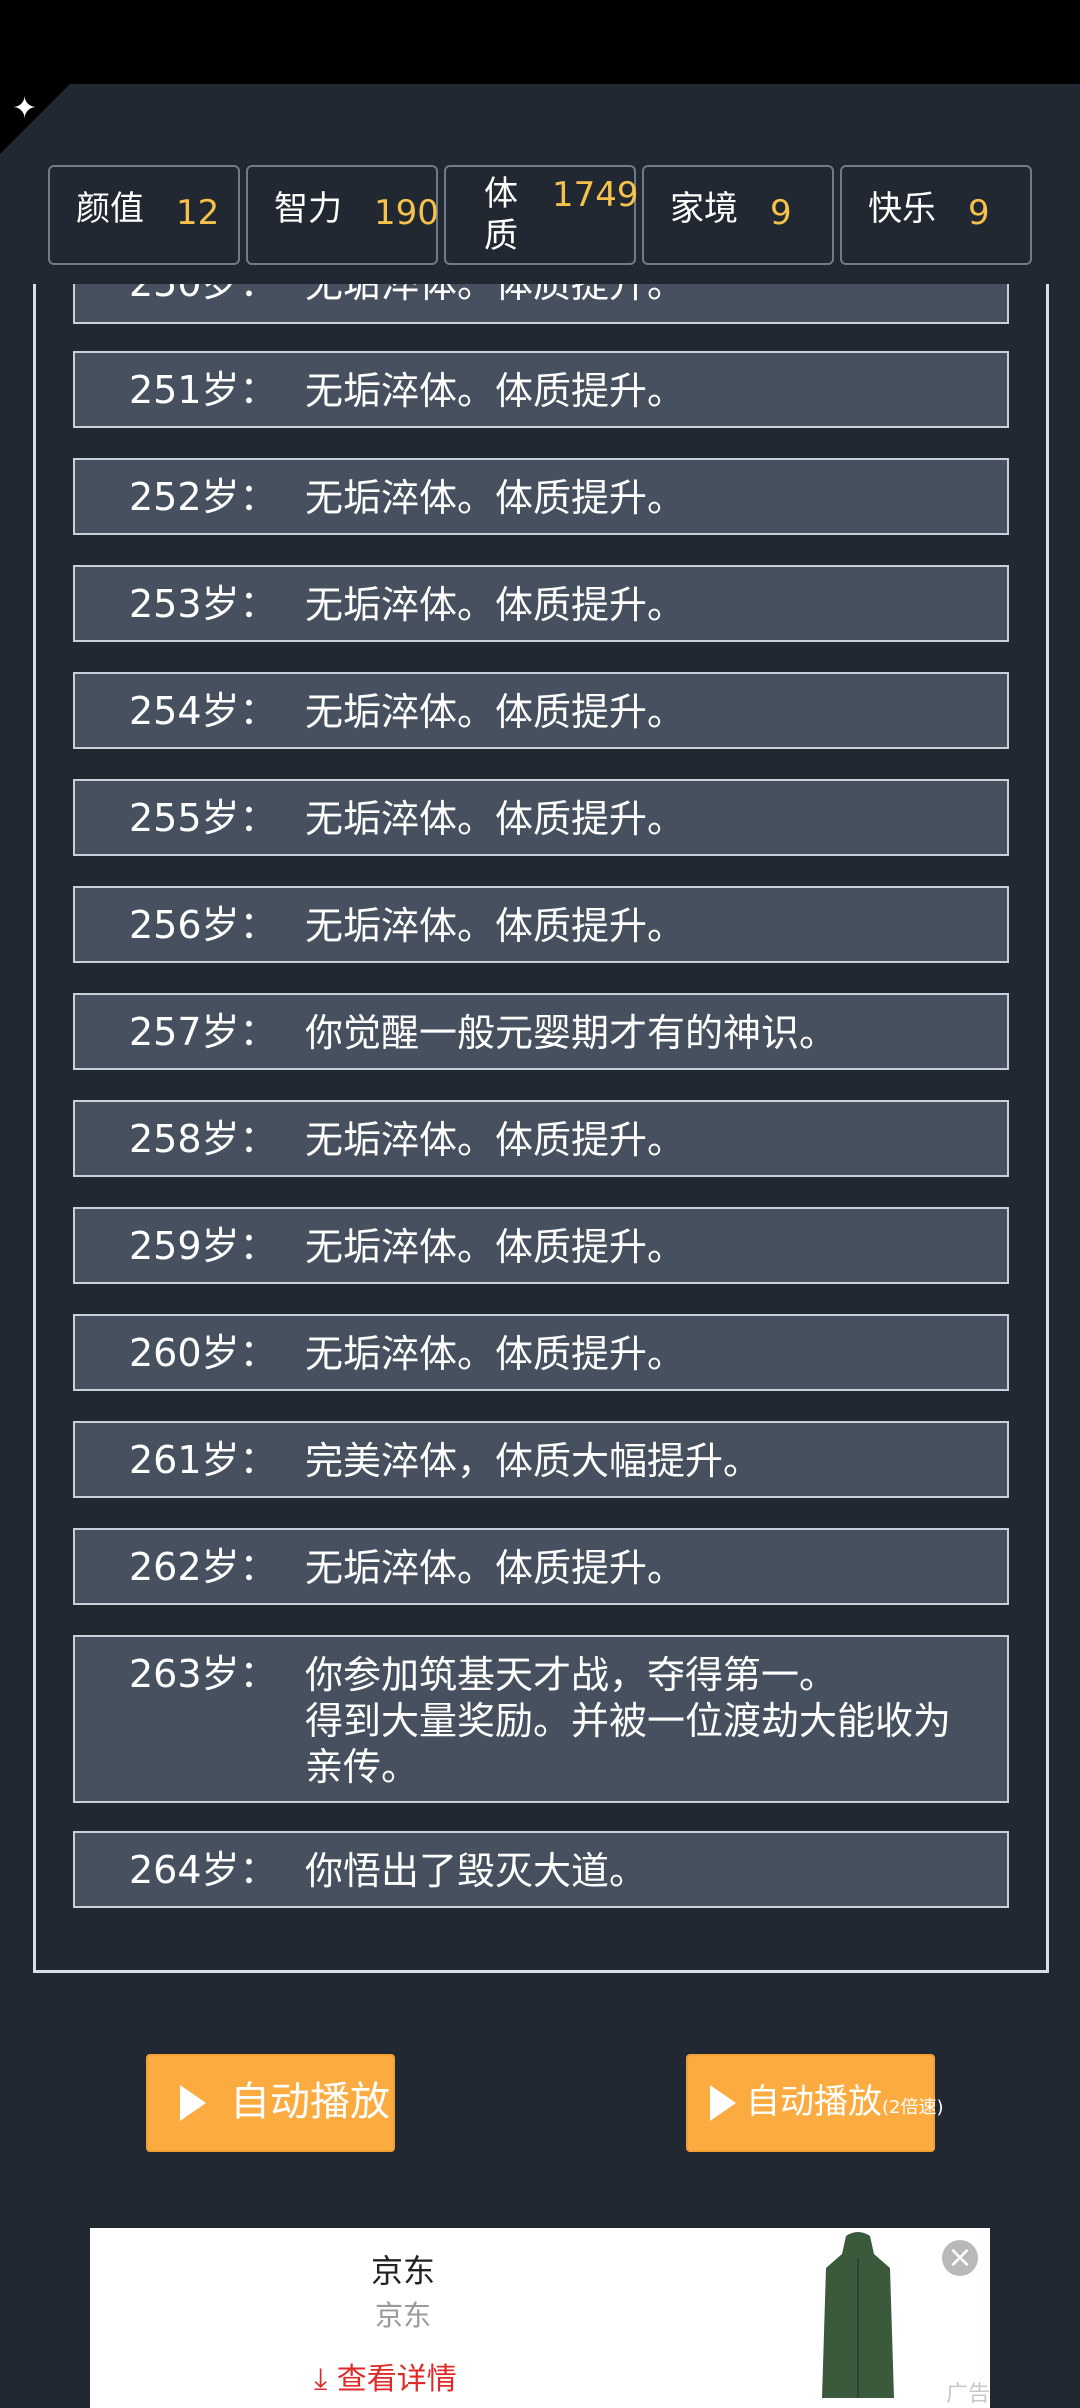 The image size is (1080, 2408). I want to click on autoplay-button: 自动播放, so click(270, 2103).